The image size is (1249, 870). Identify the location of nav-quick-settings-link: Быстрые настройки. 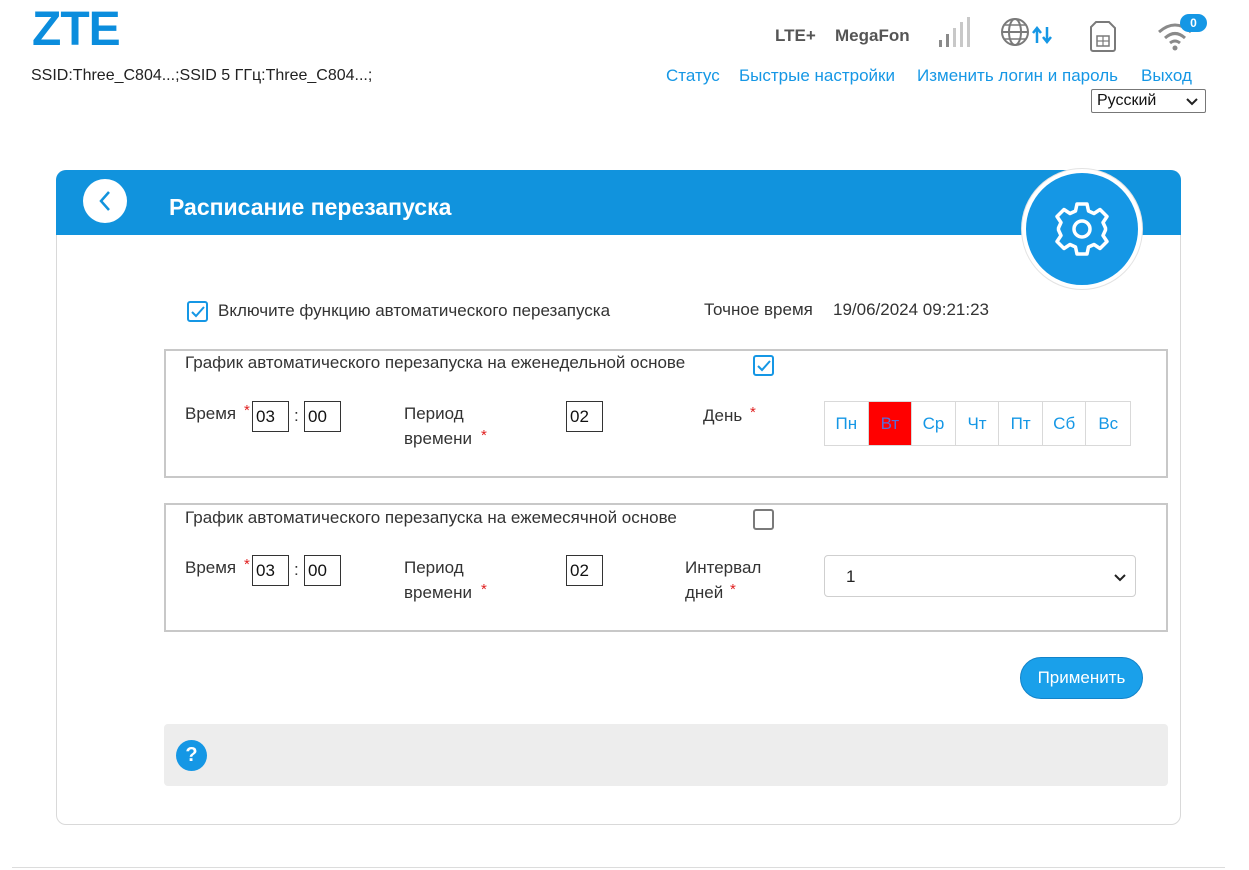
(817, 76).